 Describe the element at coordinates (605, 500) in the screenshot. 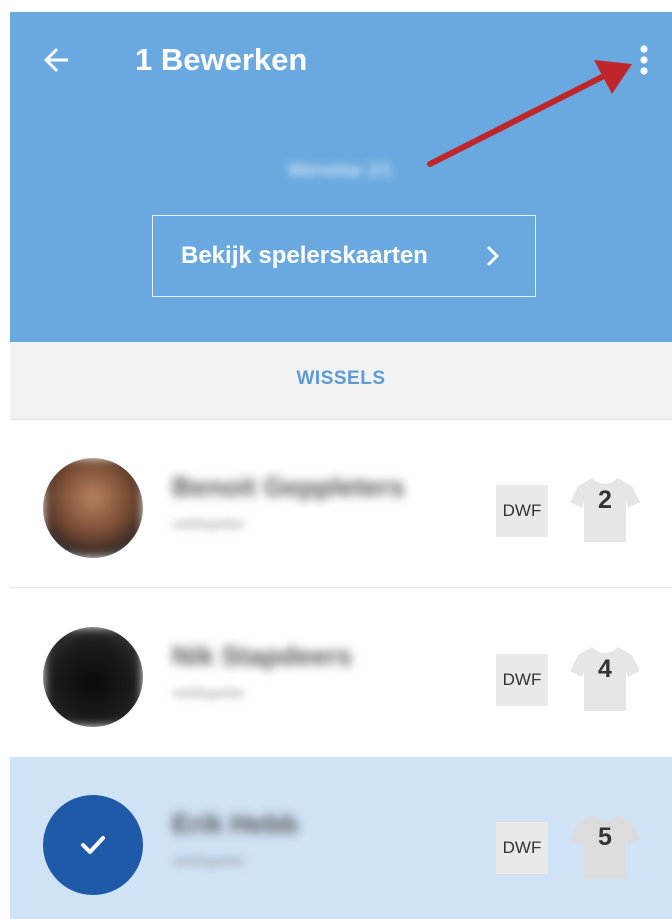

I see `shirt-number: 2` at that location.